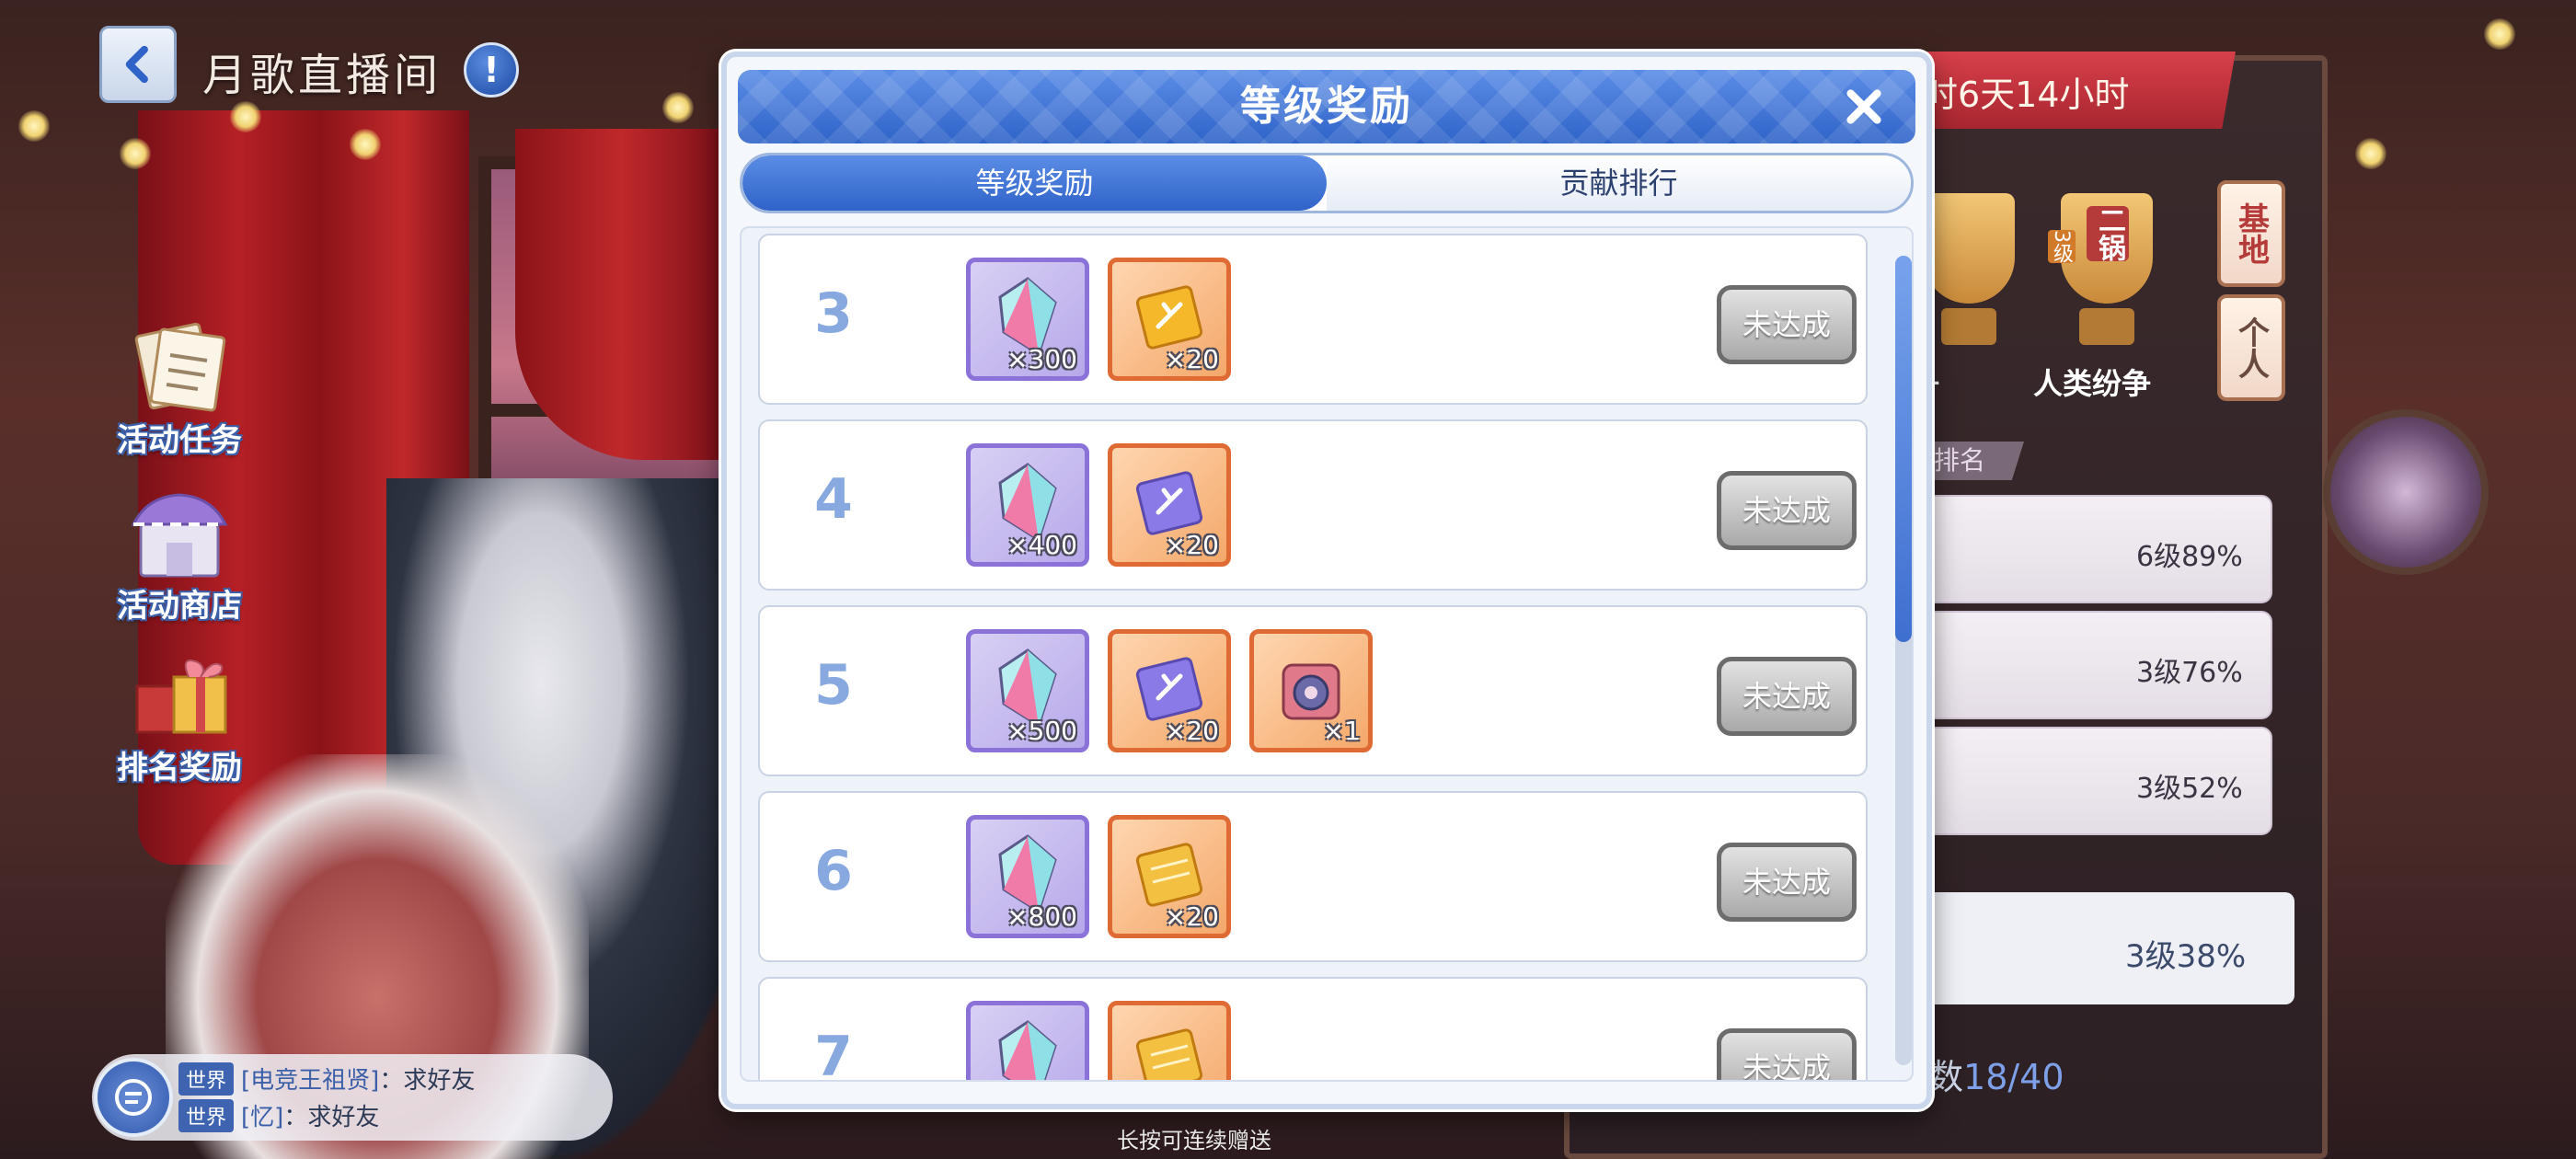  Describe the element at coordinates (1027, 876) in the screenshot. I see `reward-item: ×800` at that location.